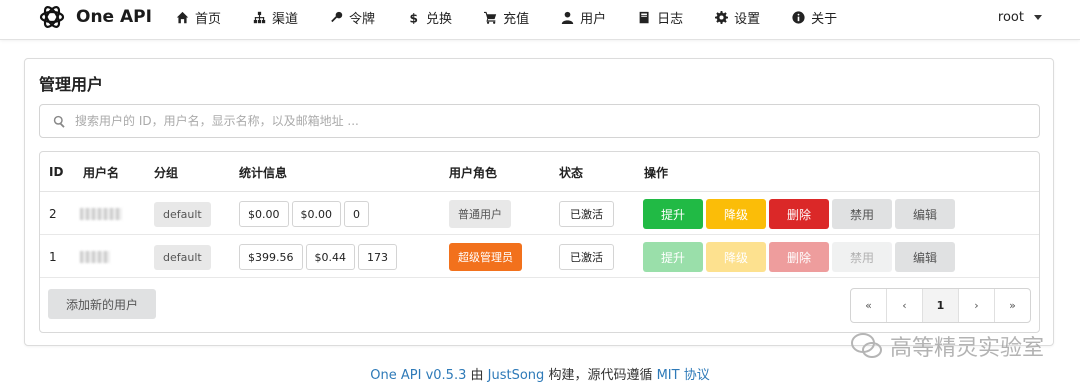  I want to click on caret-down-icon, so click(1038, 17).